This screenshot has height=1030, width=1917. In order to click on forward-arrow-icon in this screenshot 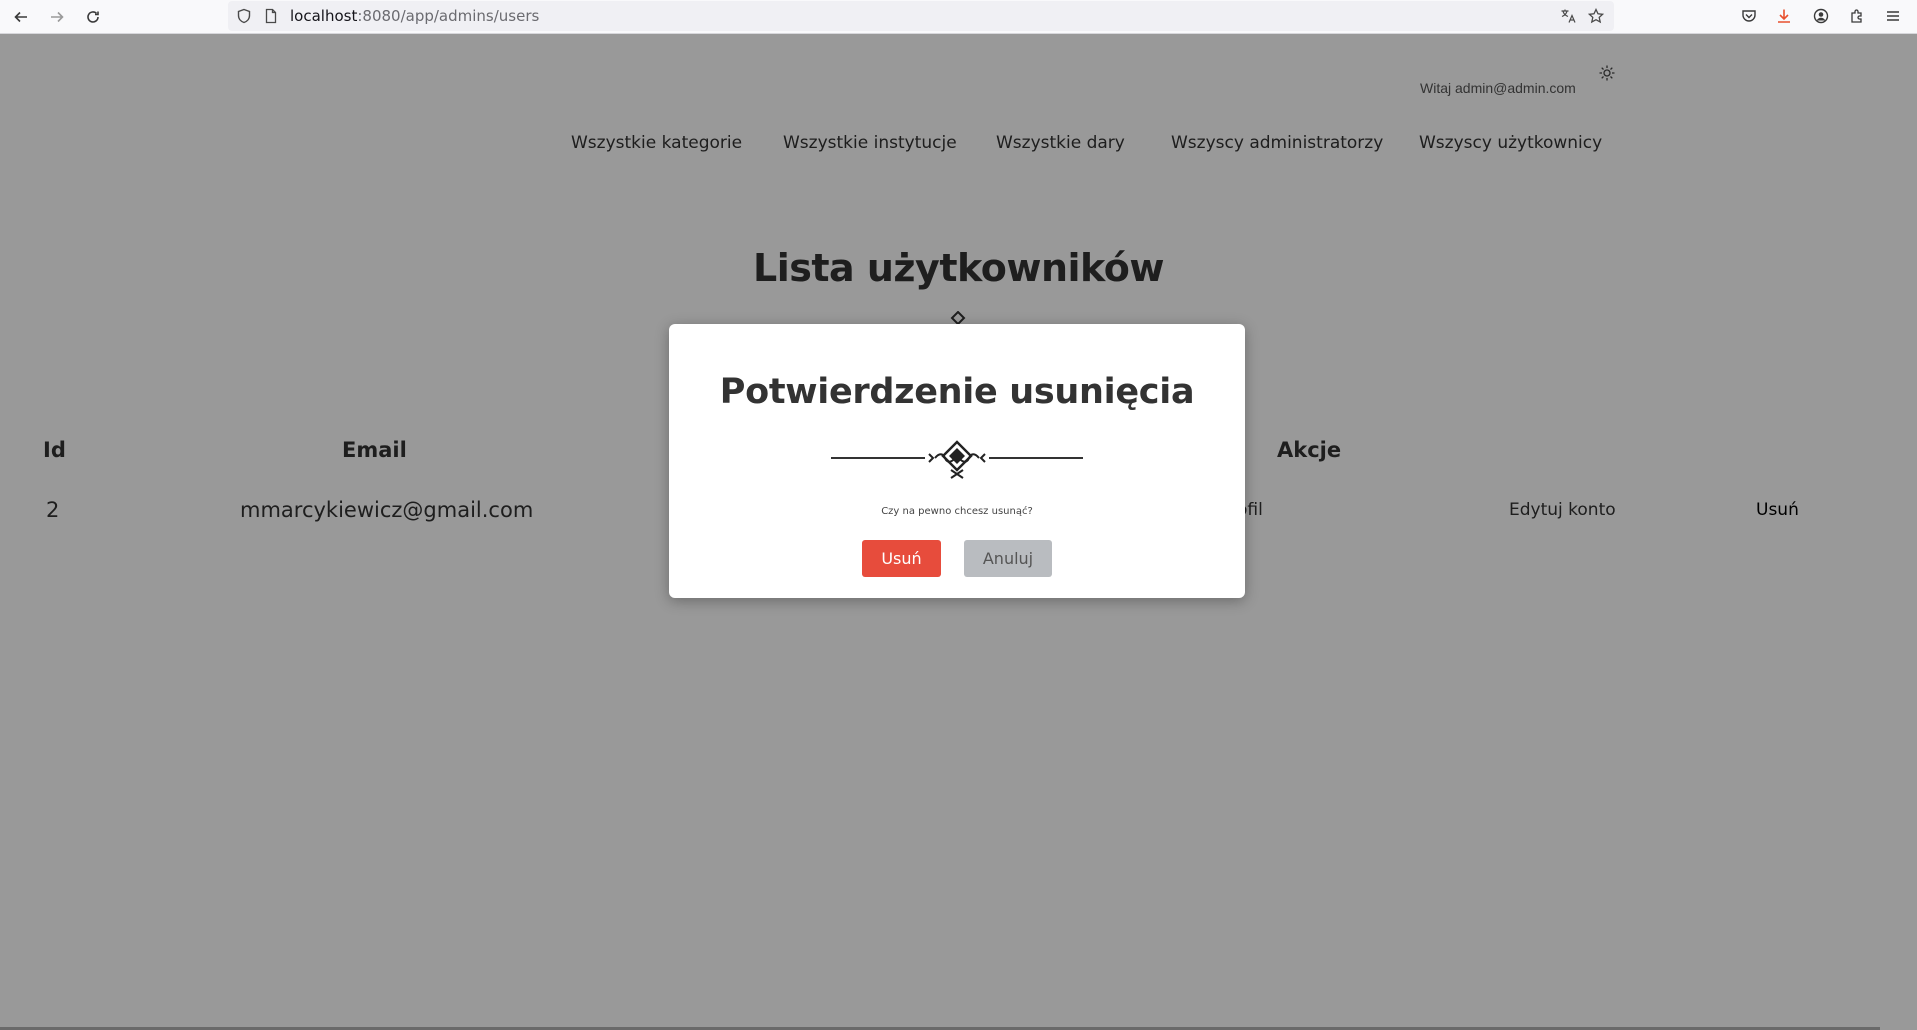, I will do `click(57, 17)`.